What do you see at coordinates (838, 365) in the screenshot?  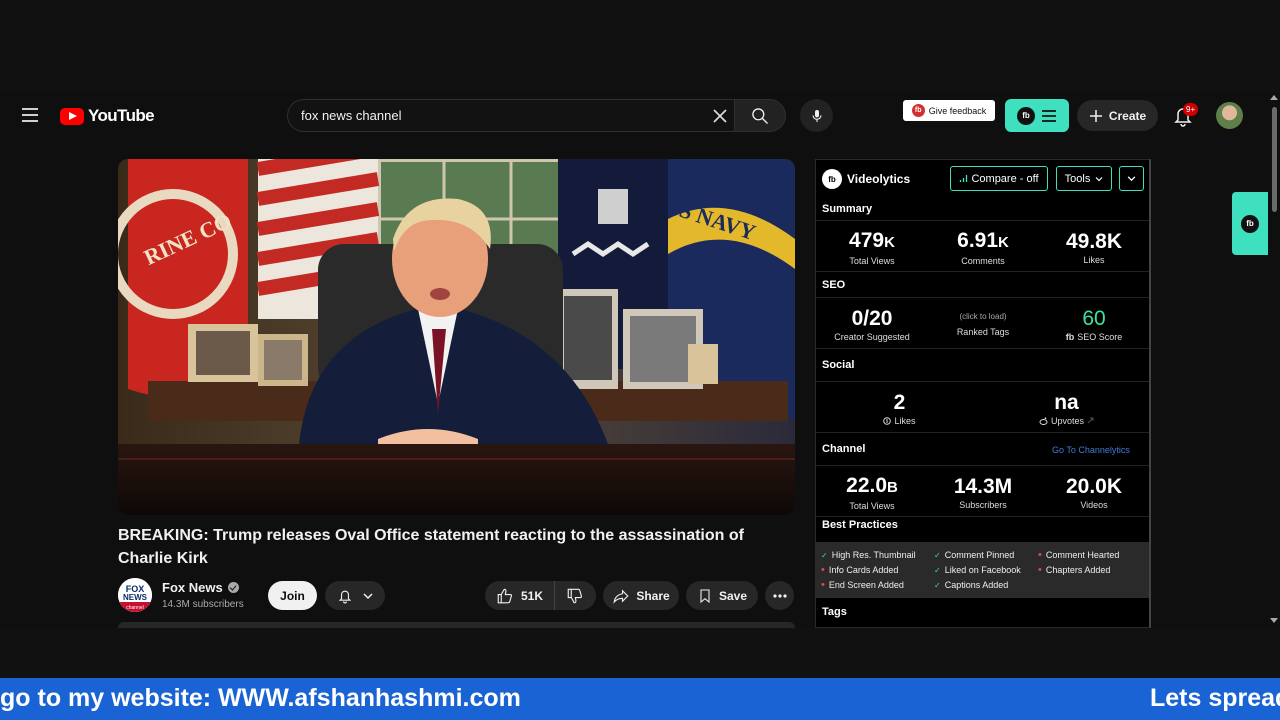 I see `social-heading: Social` at bounding box center [838, 365].